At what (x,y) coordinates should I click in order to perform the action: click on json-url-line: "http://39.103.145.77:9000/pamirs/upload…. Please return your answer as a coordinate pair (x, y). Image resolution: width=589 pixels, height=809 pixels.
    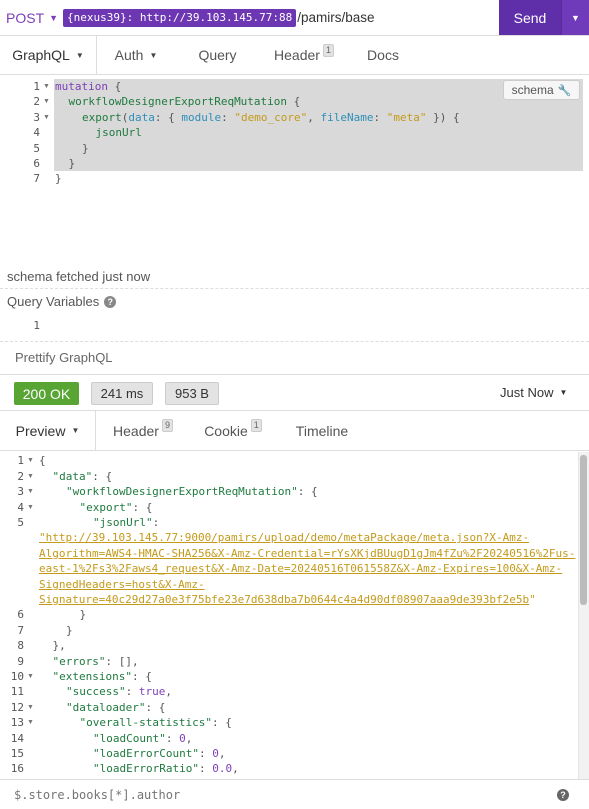
    Looking at the image, I should click on (284, 537).